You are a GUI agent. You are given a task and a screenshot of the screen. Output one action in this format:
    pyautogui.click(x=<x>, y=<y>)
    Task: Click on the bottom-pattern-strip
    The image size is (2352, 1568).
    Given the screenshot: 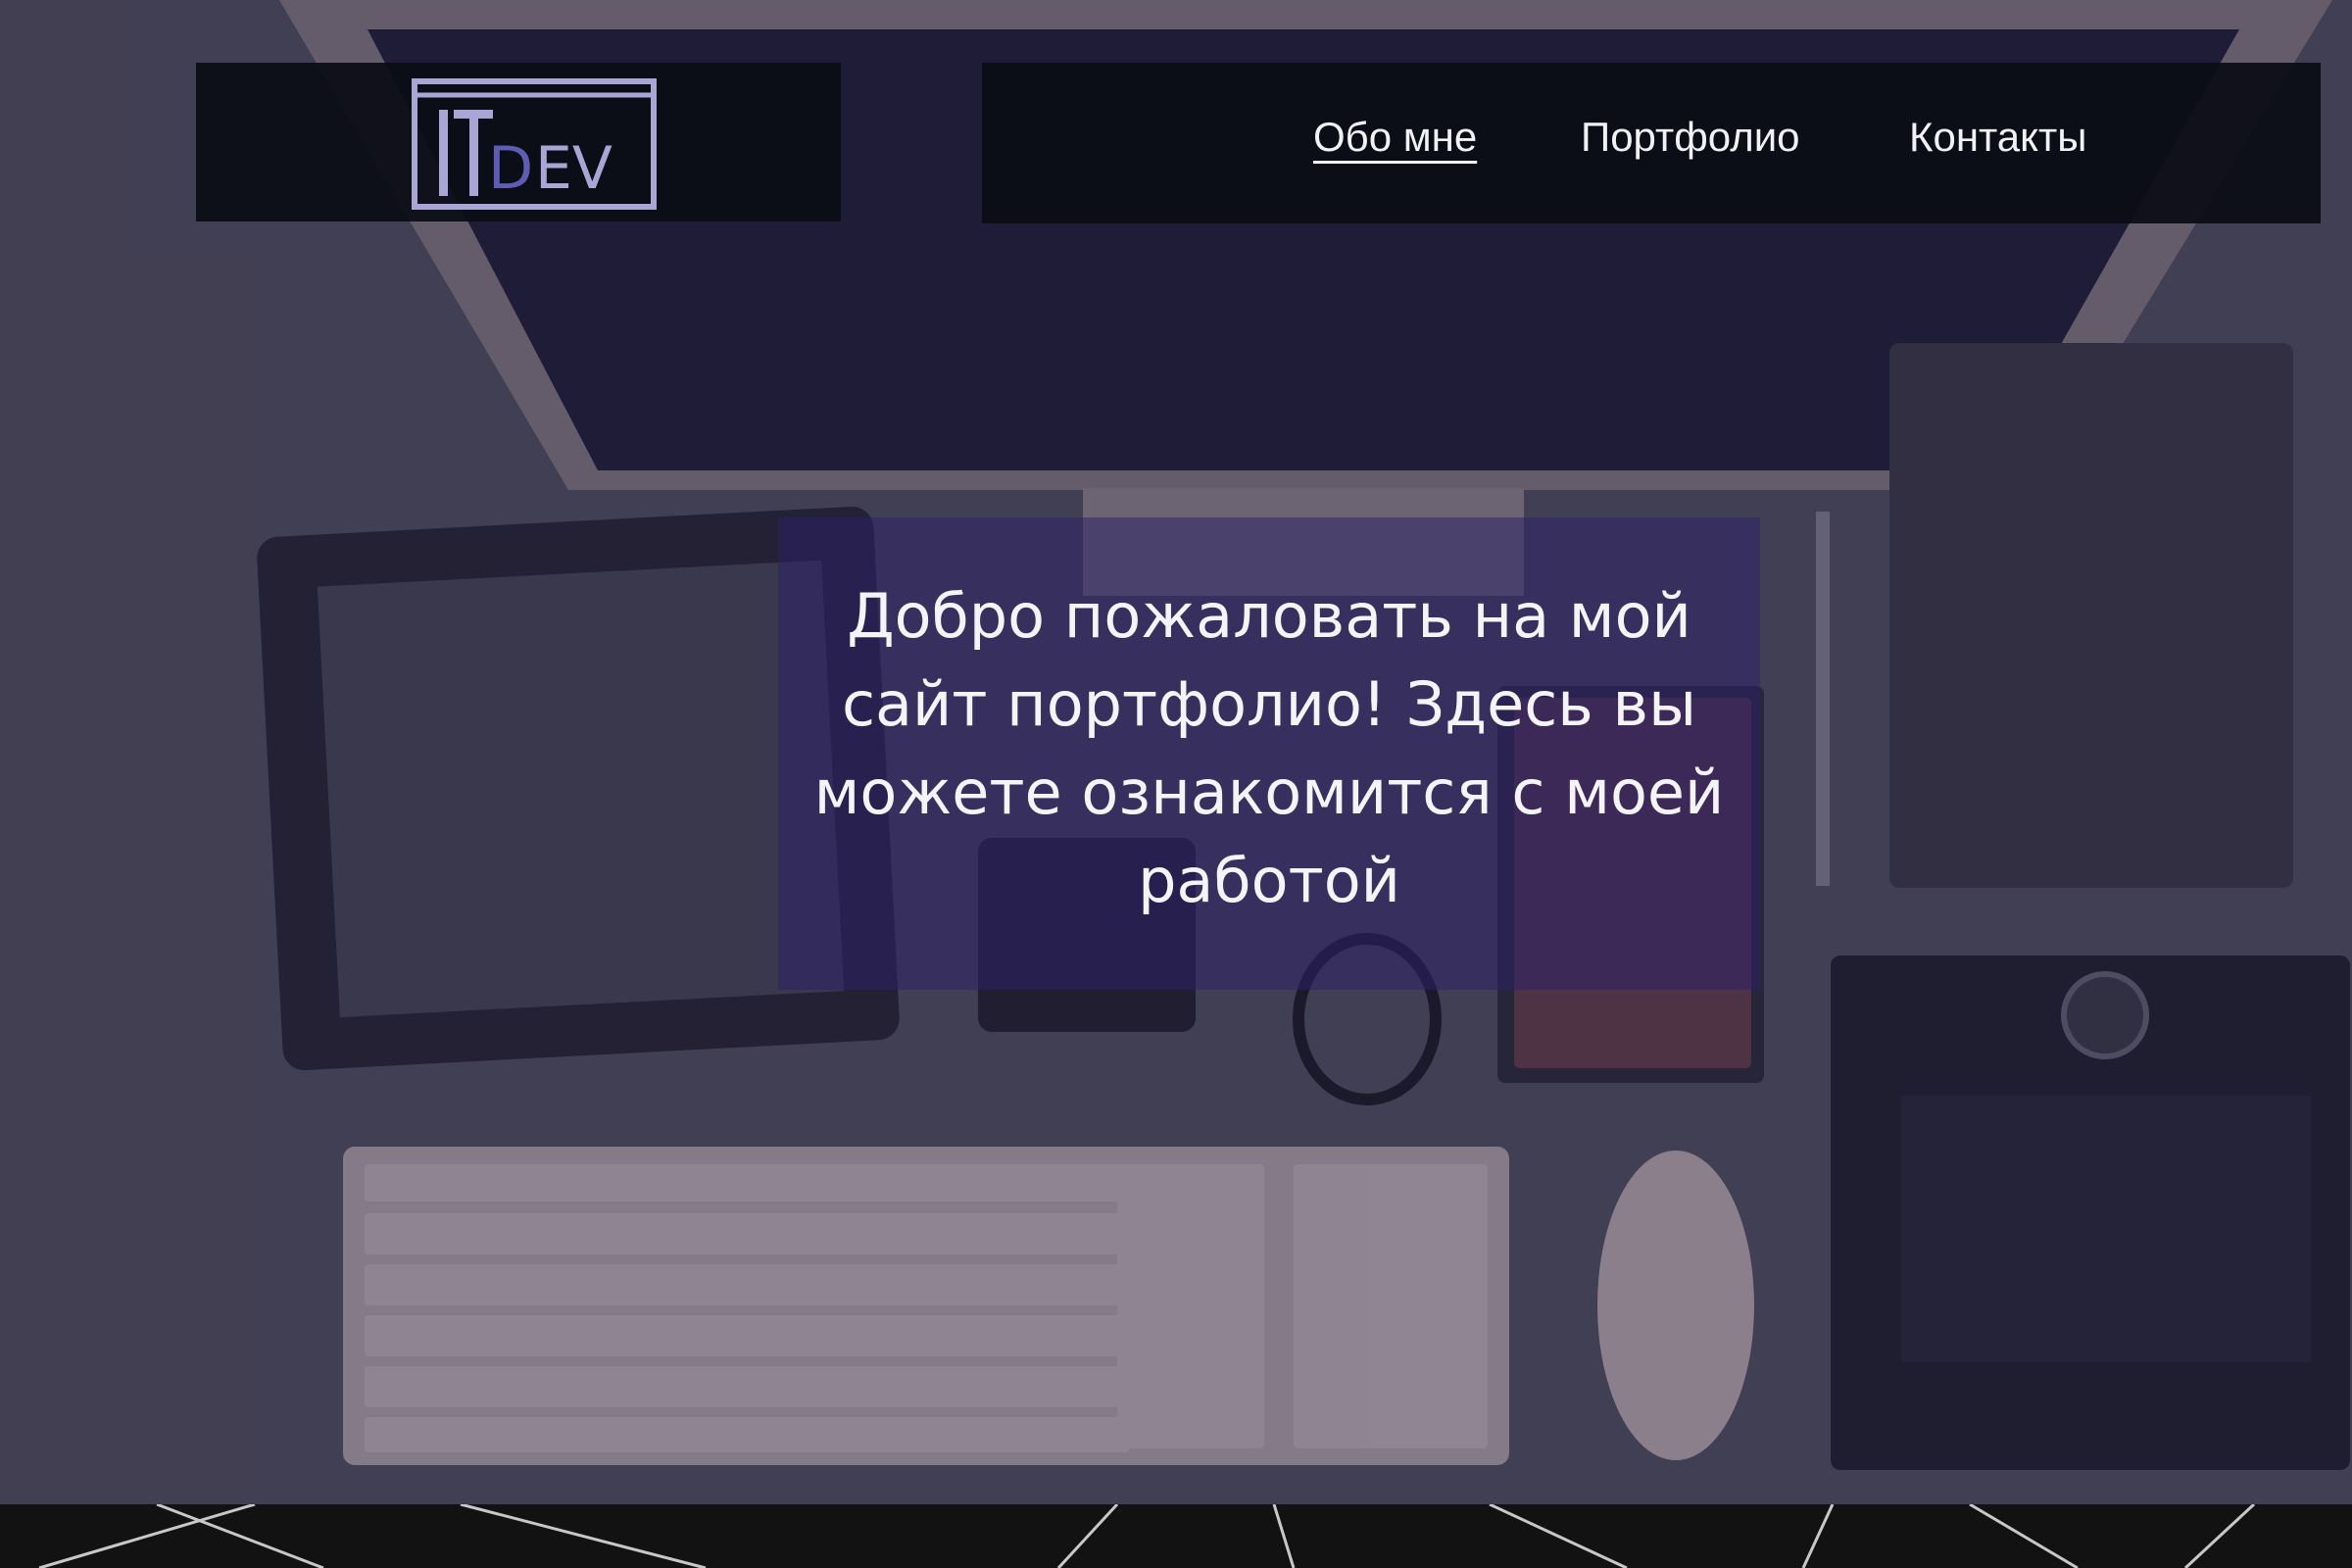 What is the action you would take?
    pyautogui.click(x=1176, y=1536)
    